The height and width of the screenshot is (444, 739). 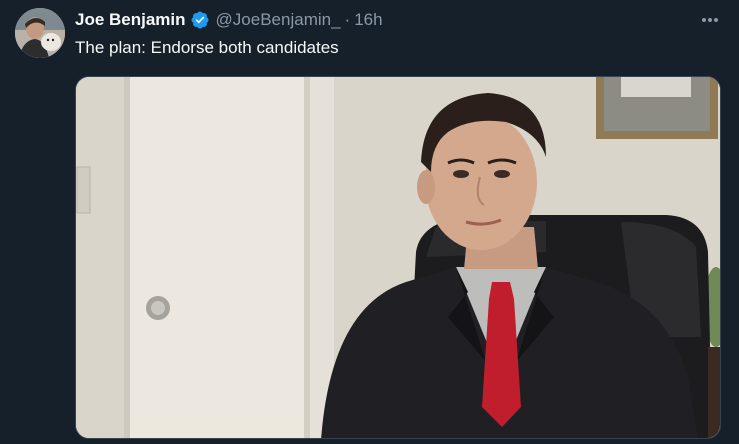 I want to click on more-options-icon, so click(x=710, y=20).